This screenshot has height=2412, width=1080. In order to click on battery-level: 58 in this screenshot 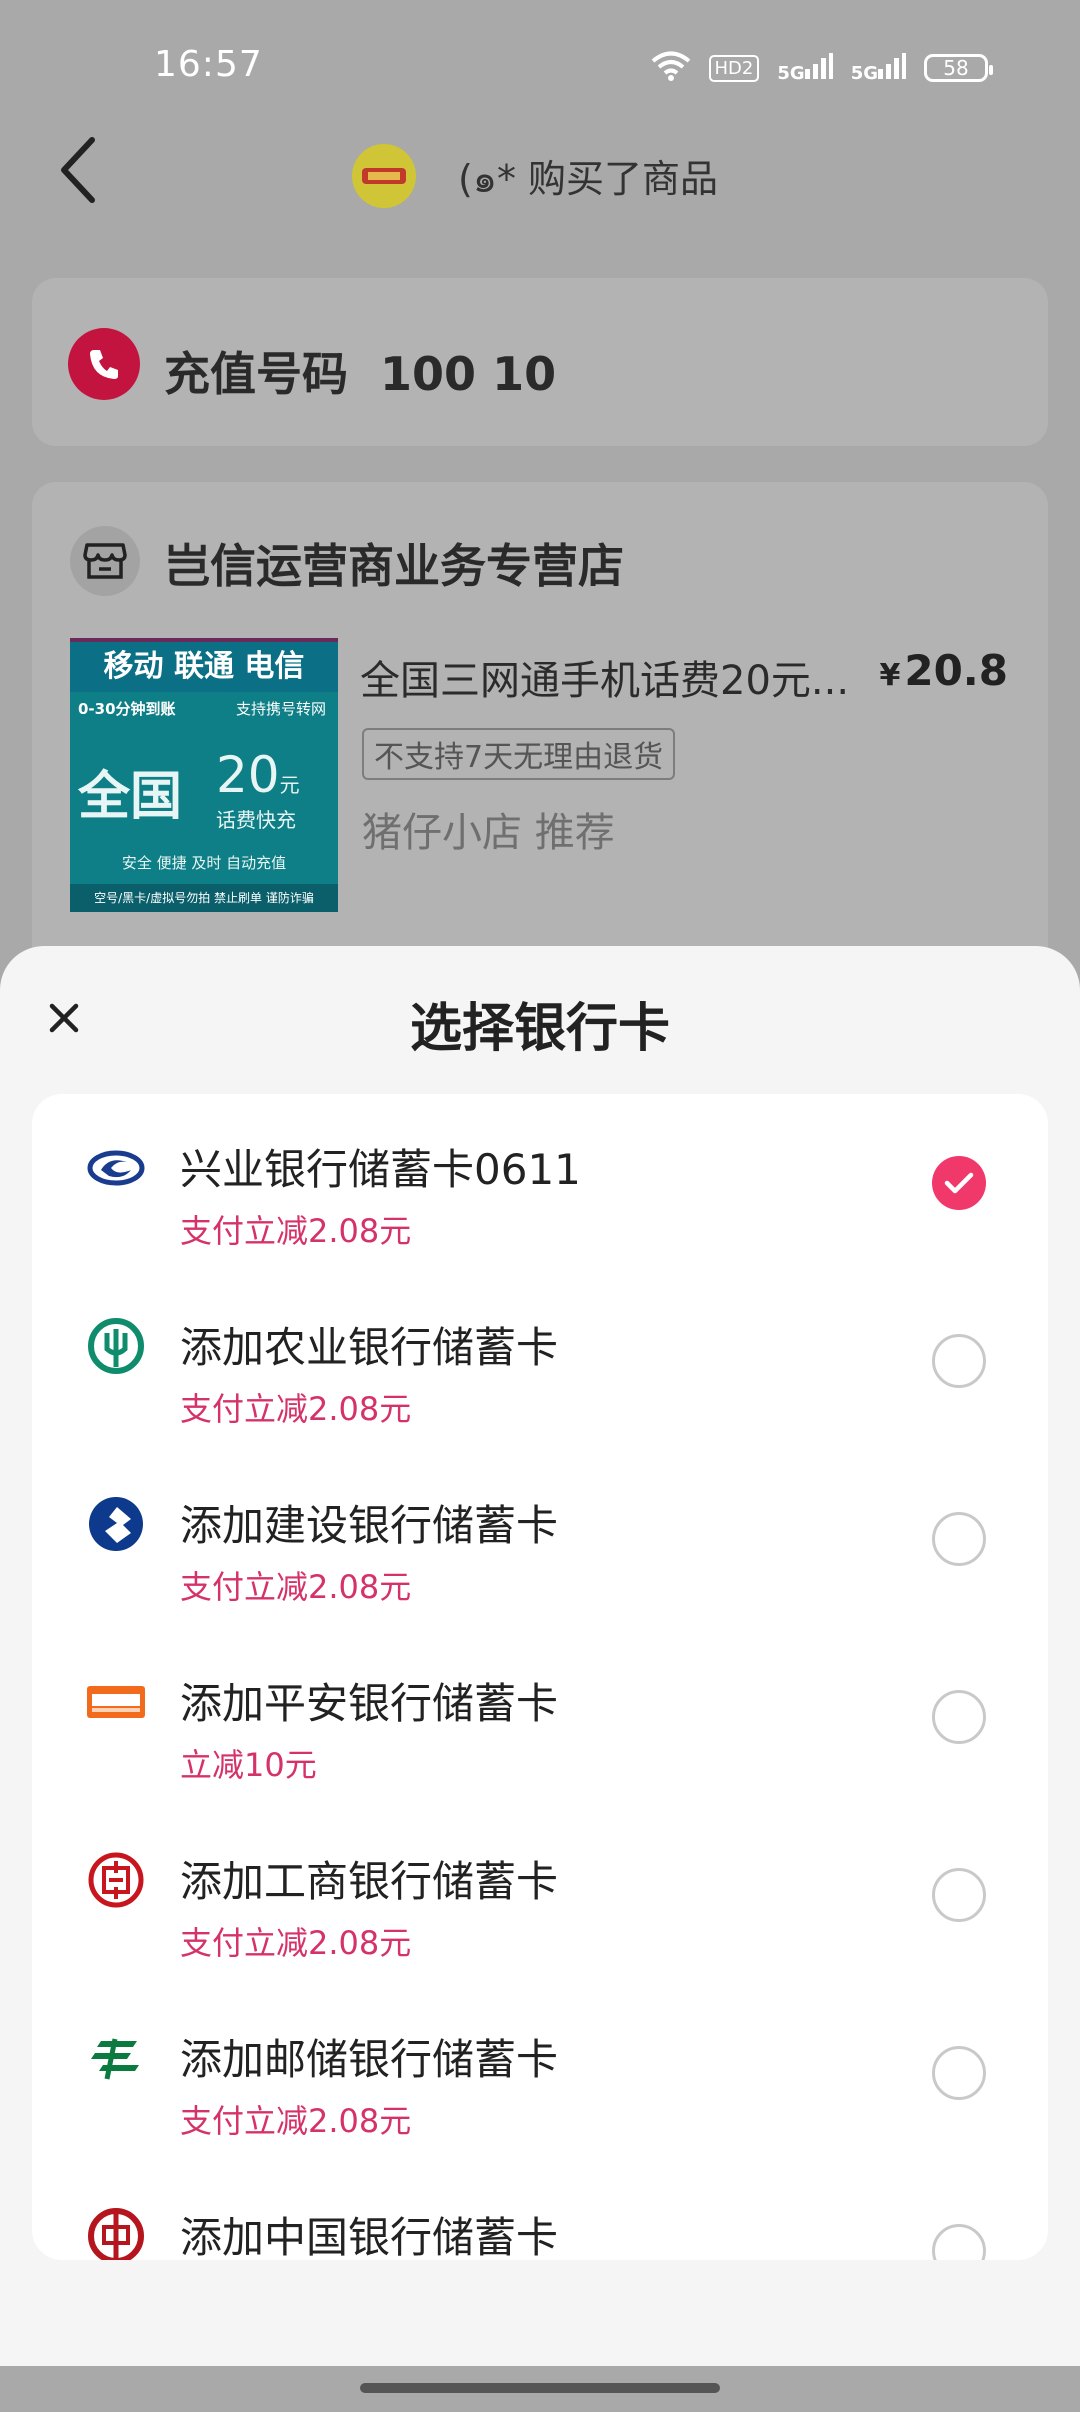, I will do `click(956, 68)`.